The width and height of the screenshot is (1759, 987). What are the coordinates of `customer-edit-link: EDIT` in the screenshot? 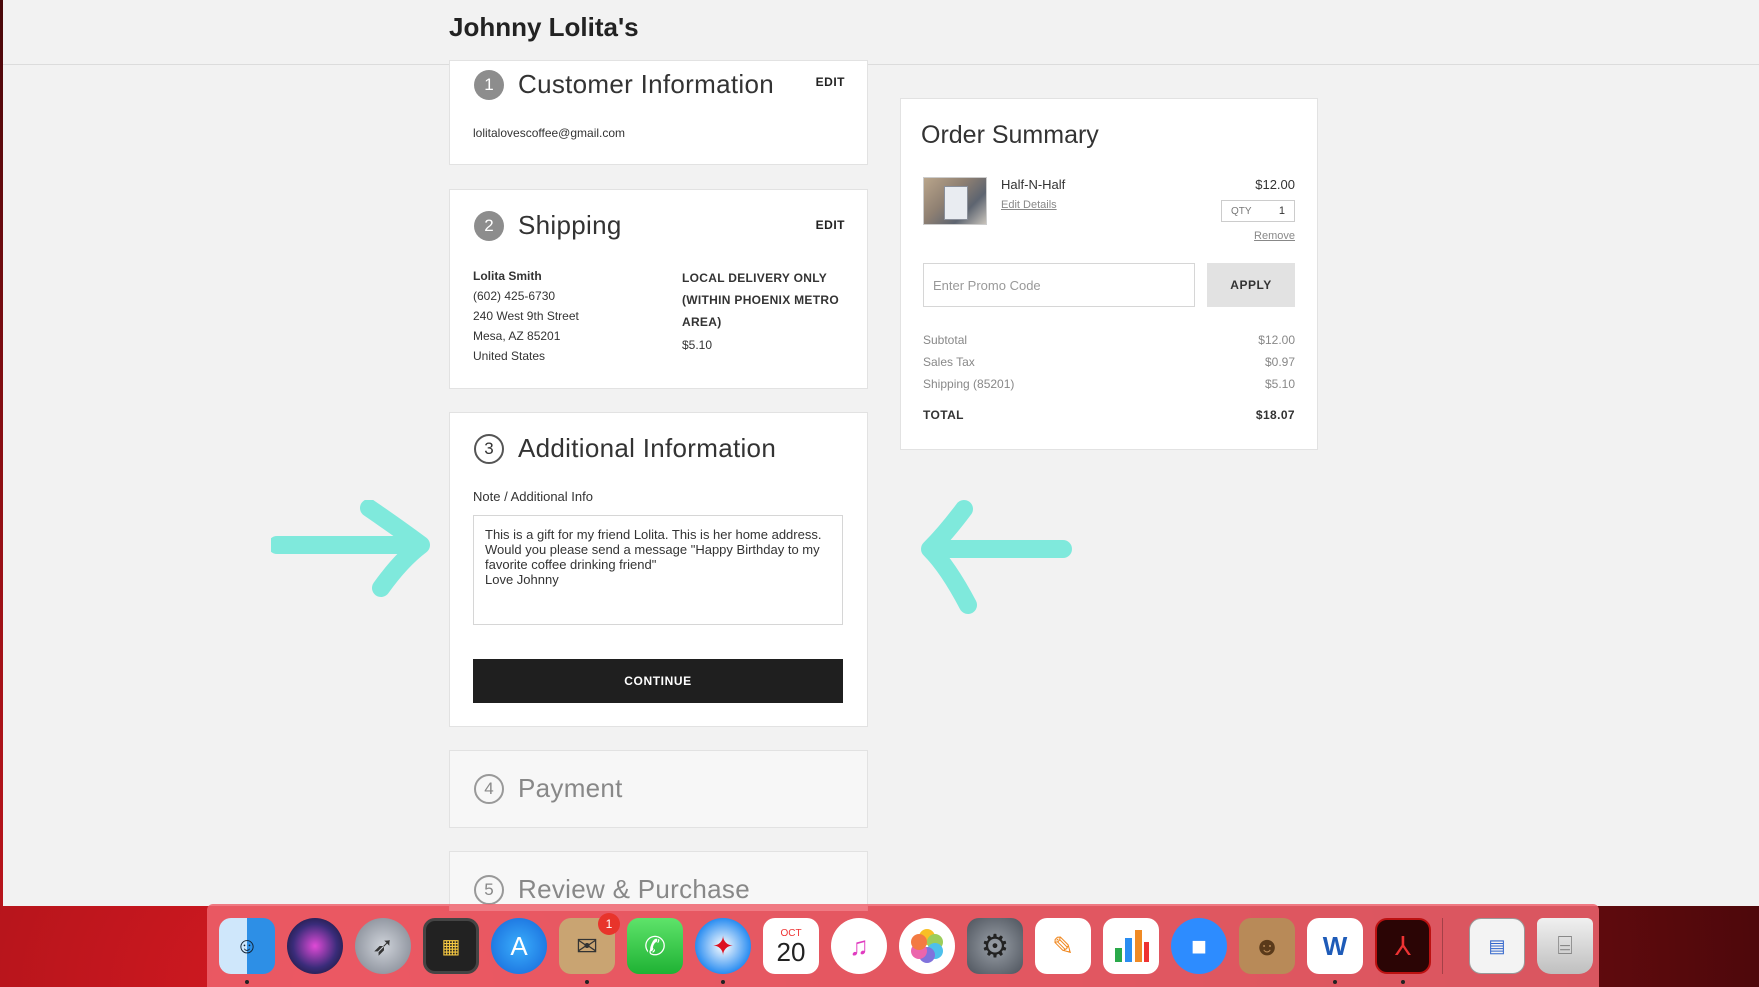 It's located at (830, 82).